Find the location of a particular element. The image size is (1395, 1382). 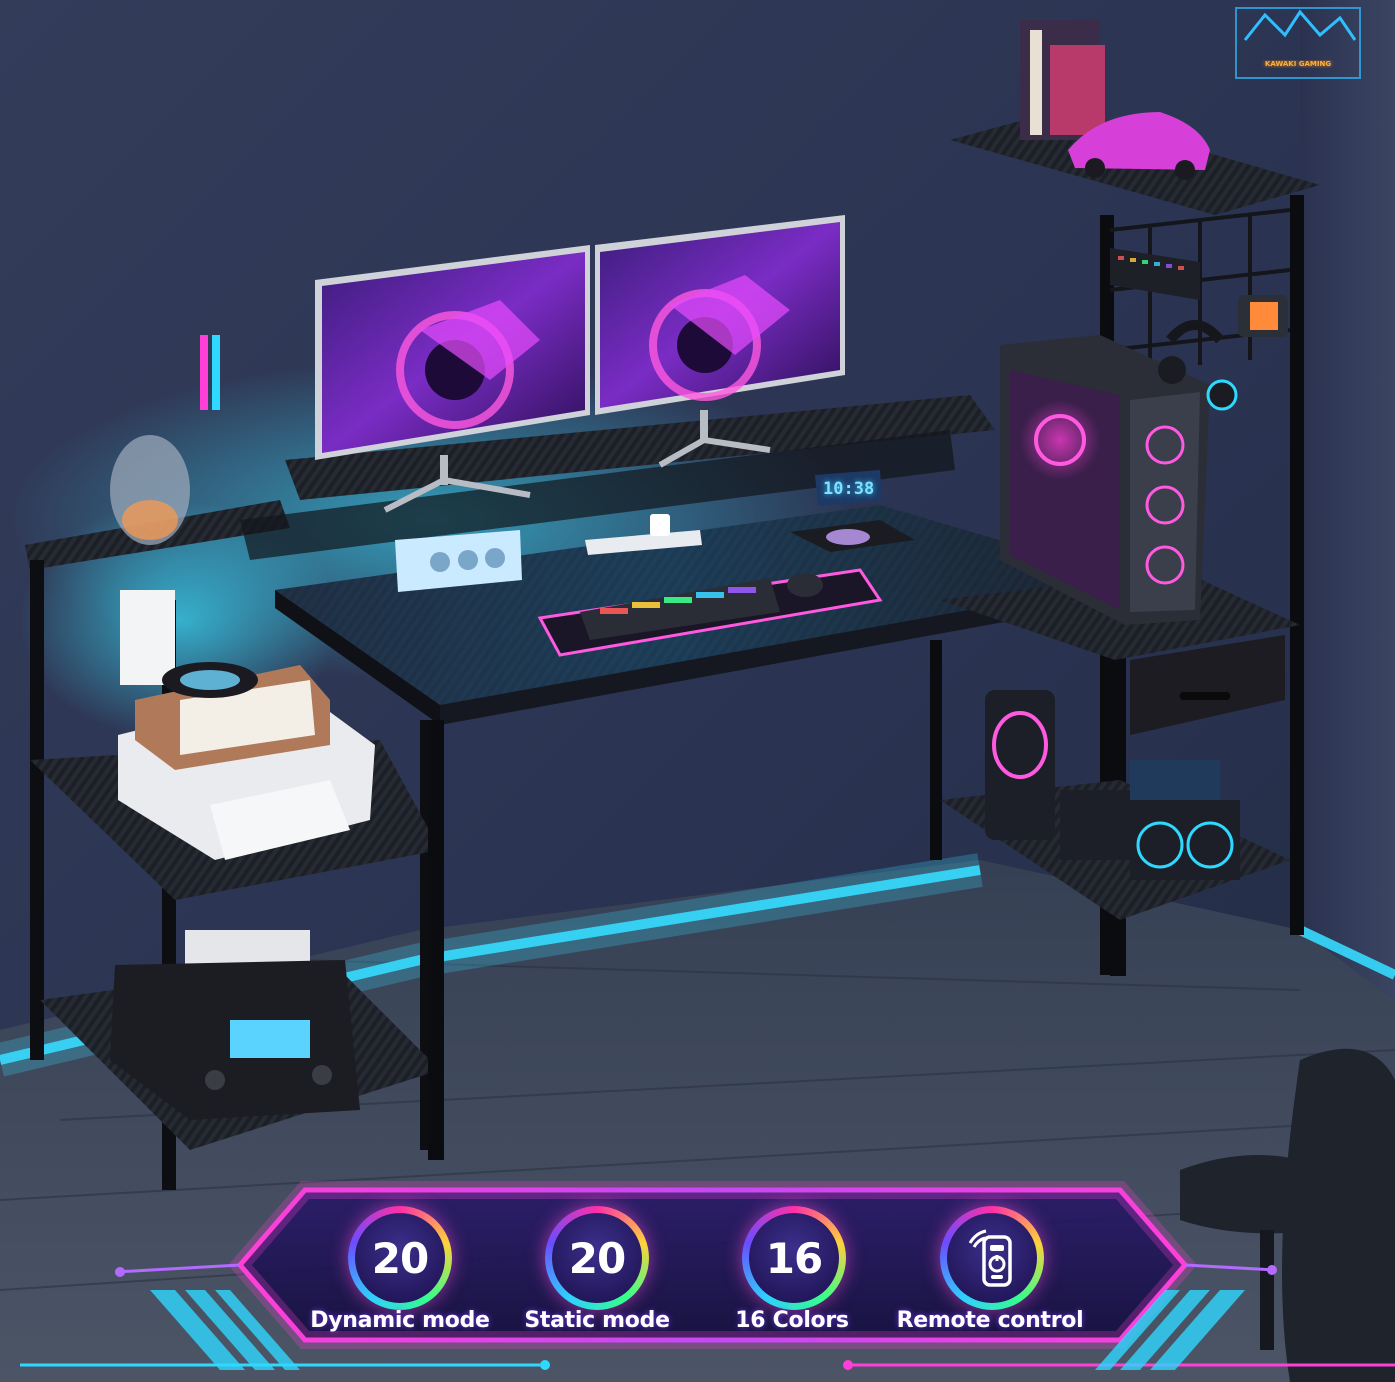

dynamic-mode-value: 20 is located at coordinates (400, 1258).